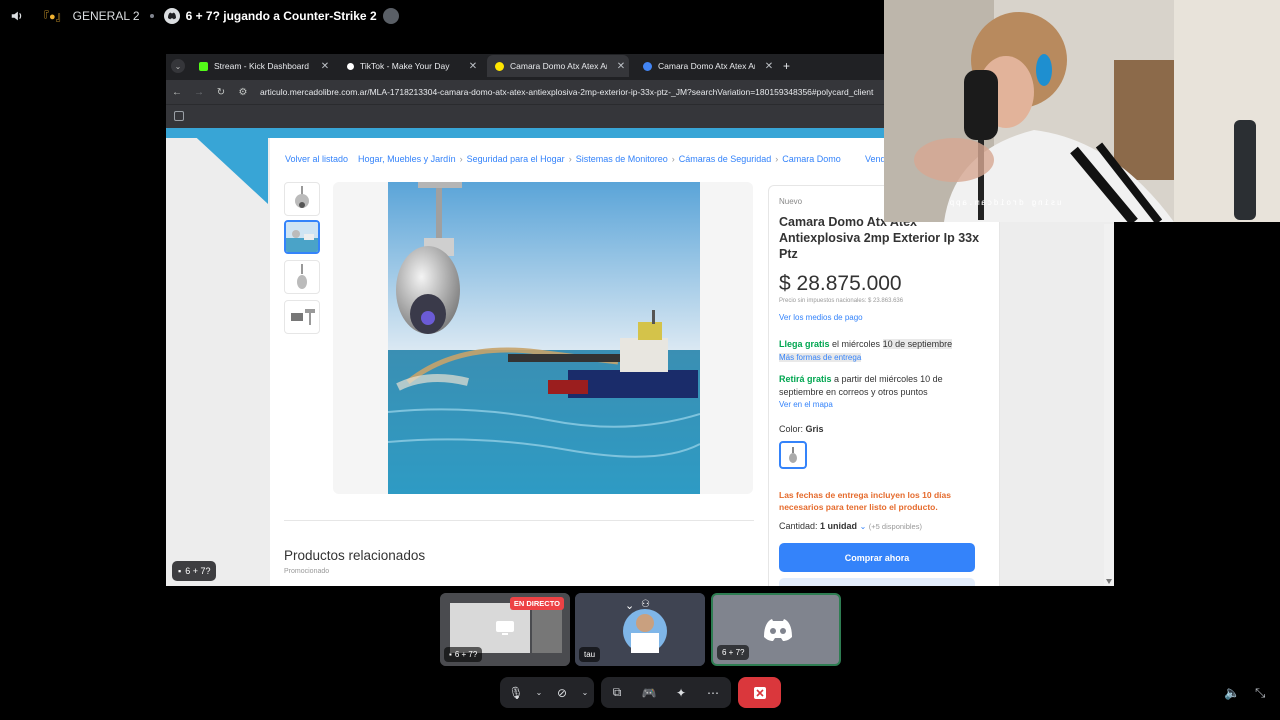 This screenshot has height=720, width=1280. I want to click on product-price: $ 28.875.000, so click(840, 283).